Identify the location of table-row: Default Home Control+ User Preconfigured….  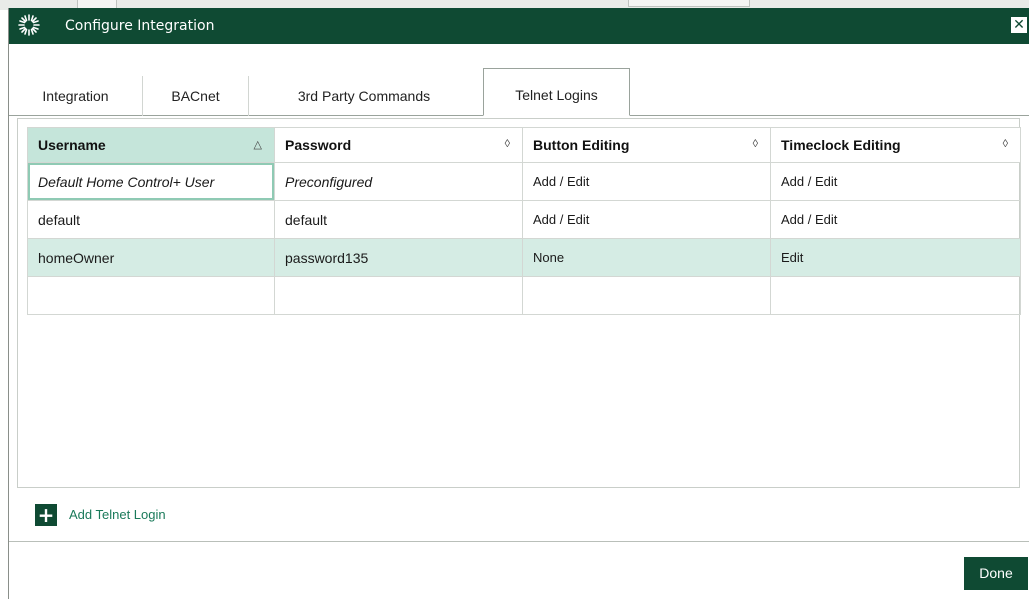
(524, 181).